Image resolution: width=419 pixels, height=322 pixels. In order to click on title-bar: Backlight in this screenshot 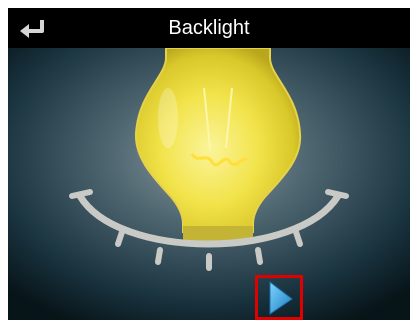, I will do `click(209, 28)`.